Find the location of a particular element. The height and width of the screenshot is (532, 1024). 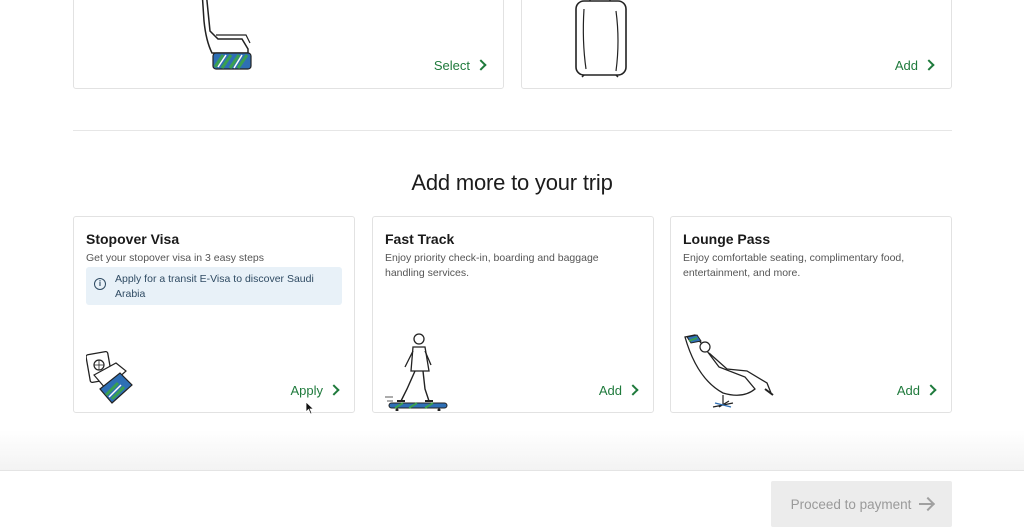

add-lounge-pass-button: Add is located at coordinates (916, 390).